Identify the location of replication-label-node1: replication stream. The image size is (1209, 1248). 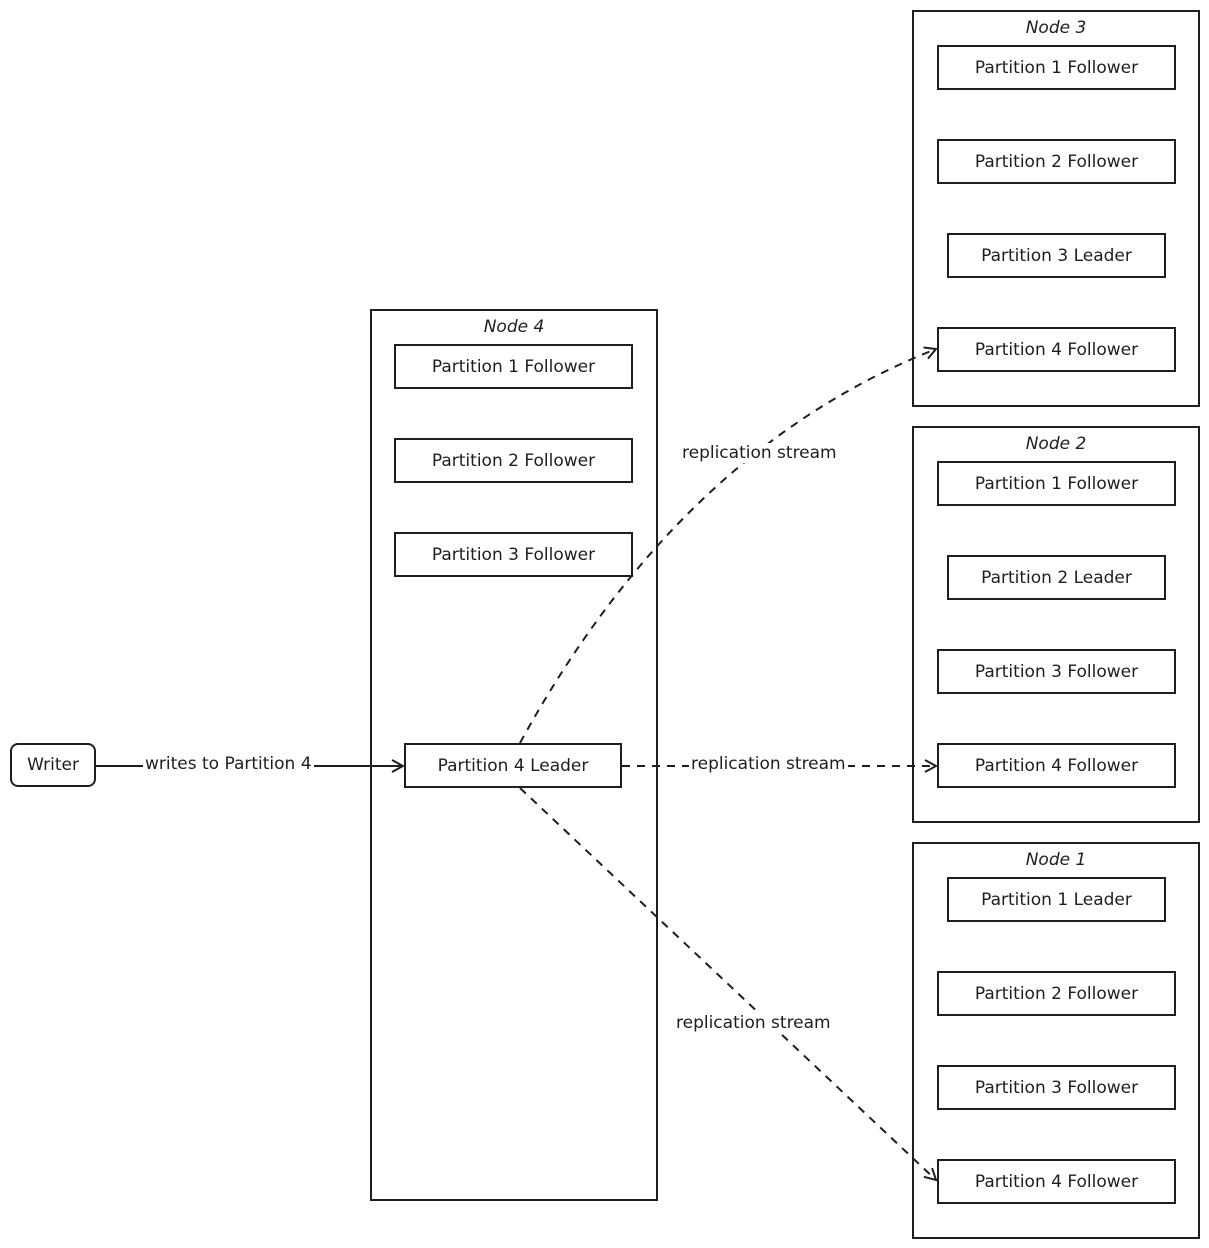
(753, 1023).